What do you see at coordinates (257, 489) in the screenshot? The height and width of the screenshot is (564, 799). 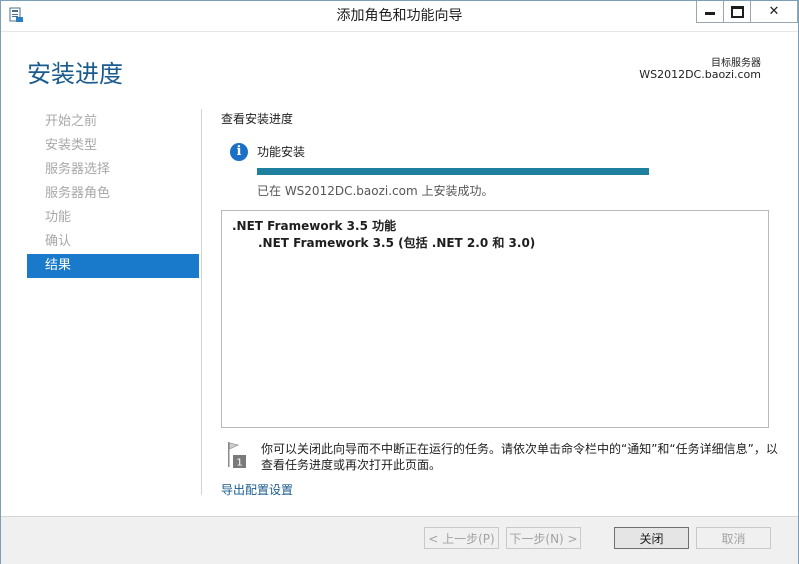 I see `export-configuration-link: 导出配置设置` at bounding box center [257, 489].